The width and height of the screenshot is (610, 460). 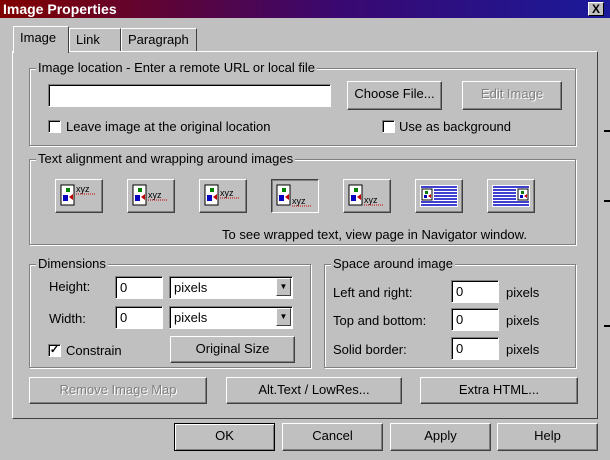 What do you see at coordinates (224, 437) in the screenshot?
I see `ok-button: OK` at bounding box center [224, 437].